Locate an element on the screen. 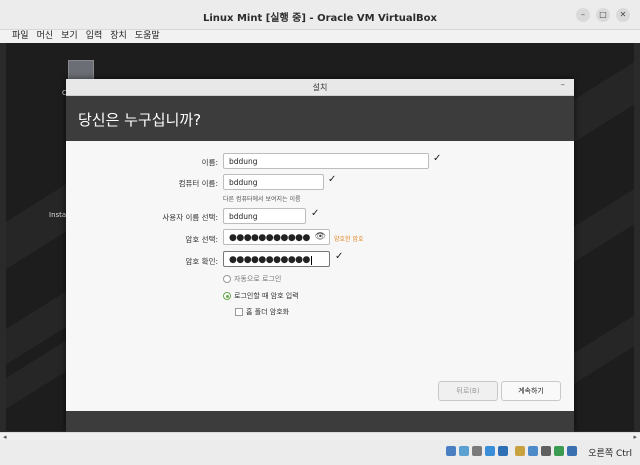 The height and width of the screenshot is (465, 640). audio-icon is located at coordinates (477, 451).